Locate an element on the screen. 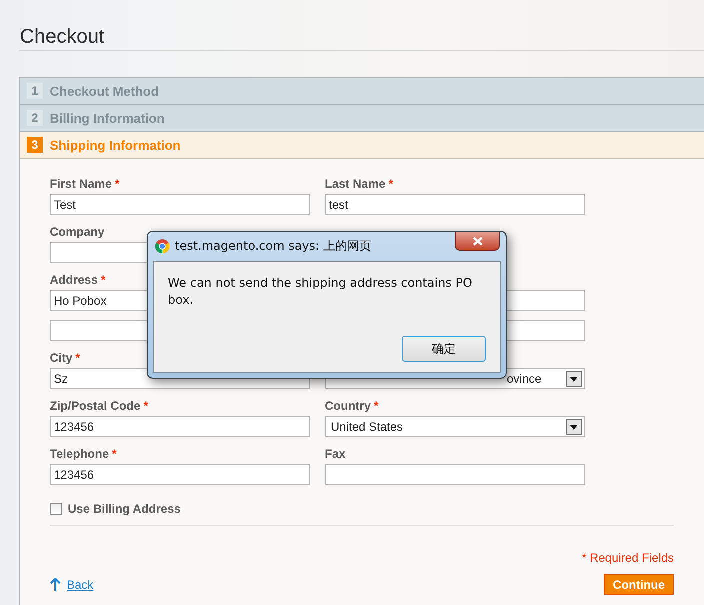 The width and height of the screenshot is (704, 605). step-title: Shipping Information is located at coordinates (115, 145).